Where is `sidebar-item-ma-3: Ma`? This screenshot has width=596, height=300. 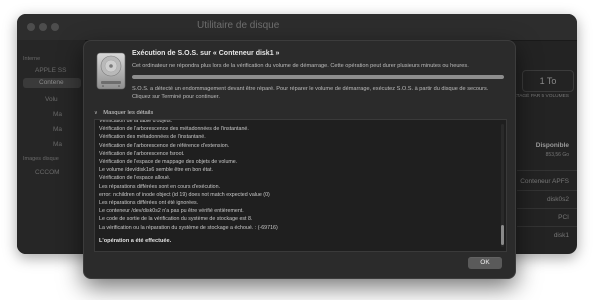
sidebar-item-ma-3: Ma is located at coordinates (52, 145).